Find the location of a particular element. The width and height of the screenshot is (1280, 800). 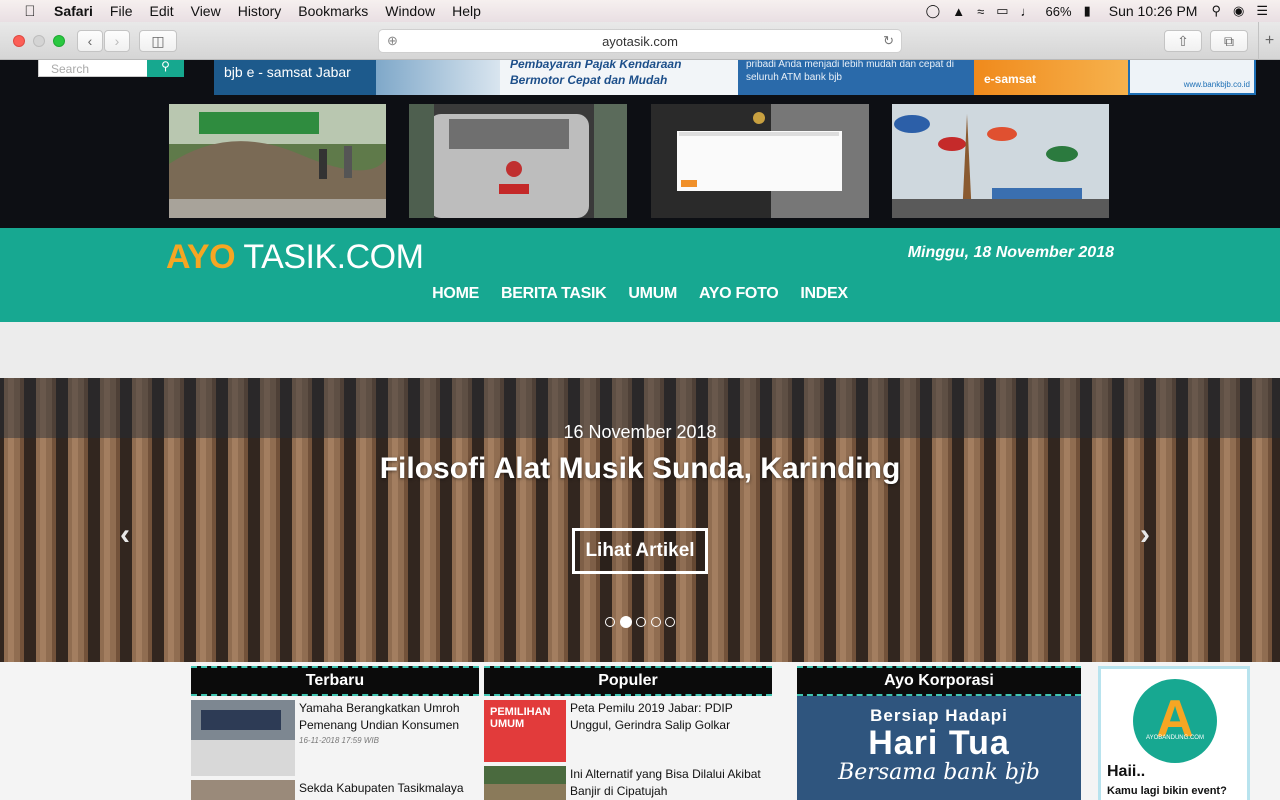

battery-icon: ▮ is located at coordinates (1087, 11).